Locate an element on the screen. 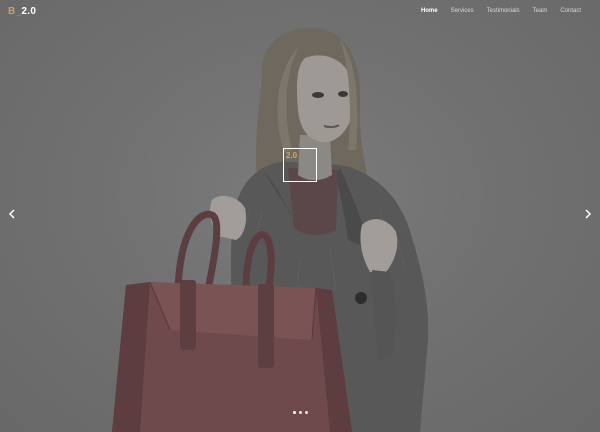  slider-pagination is located at coordinates (300, 412).